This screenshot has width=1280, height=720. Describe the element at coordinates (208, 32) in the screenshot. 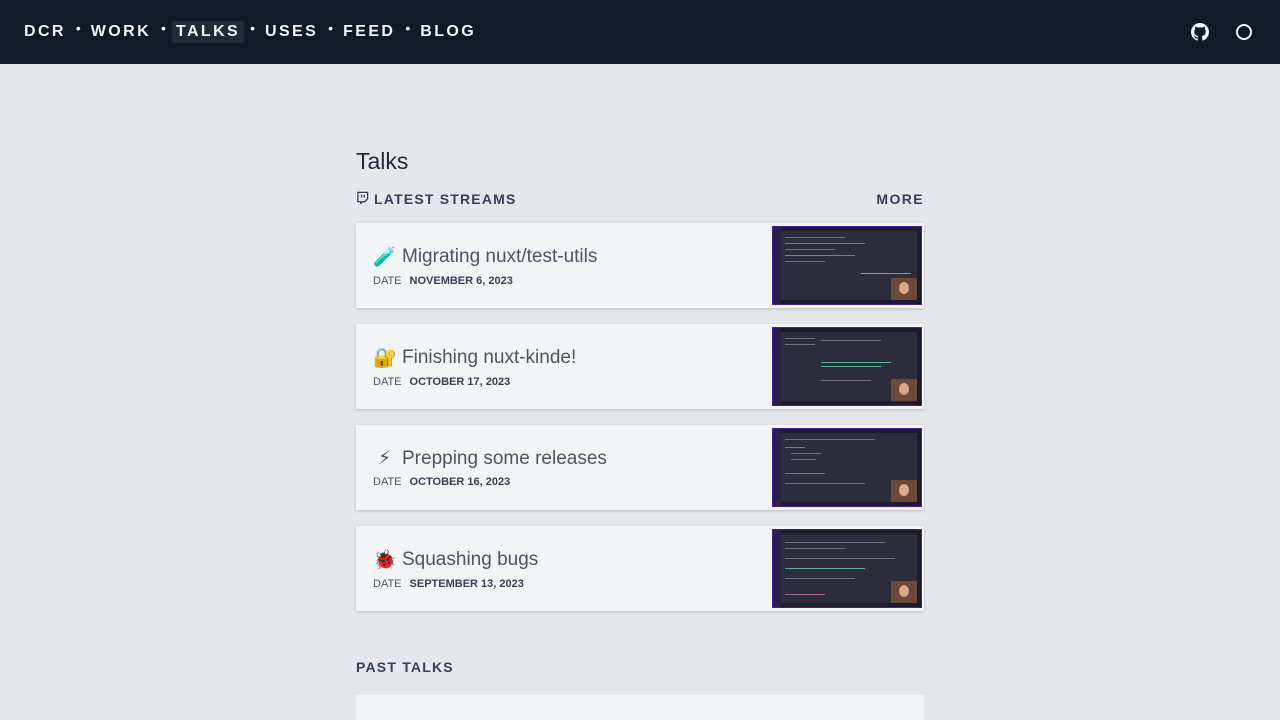

I see `nav-item-talks: TALKS` at that location.